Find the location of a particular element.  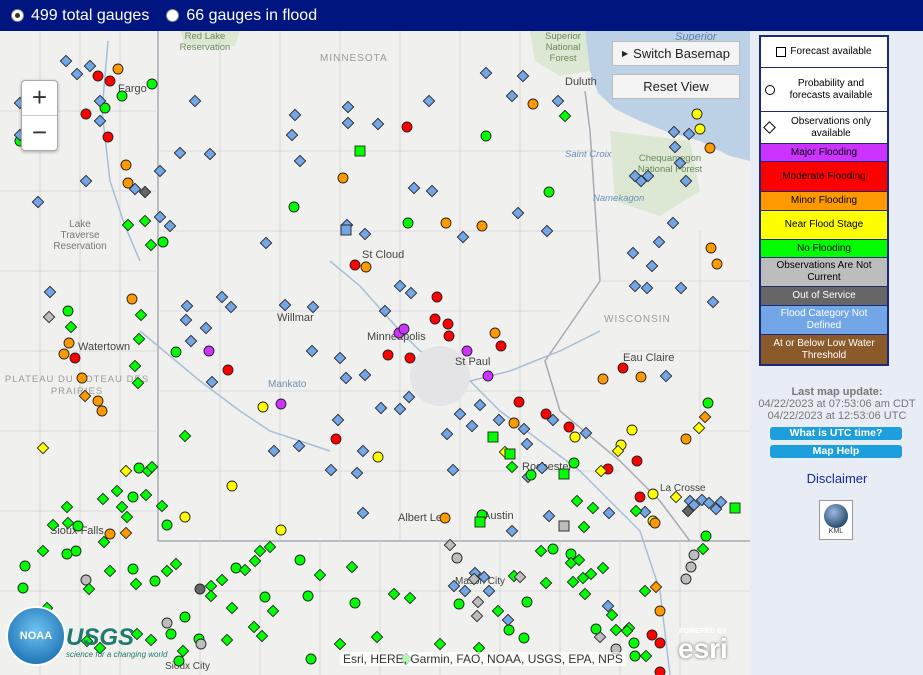

what-is-utc-button: What is UTC time? is located at coordinates (836, 433).